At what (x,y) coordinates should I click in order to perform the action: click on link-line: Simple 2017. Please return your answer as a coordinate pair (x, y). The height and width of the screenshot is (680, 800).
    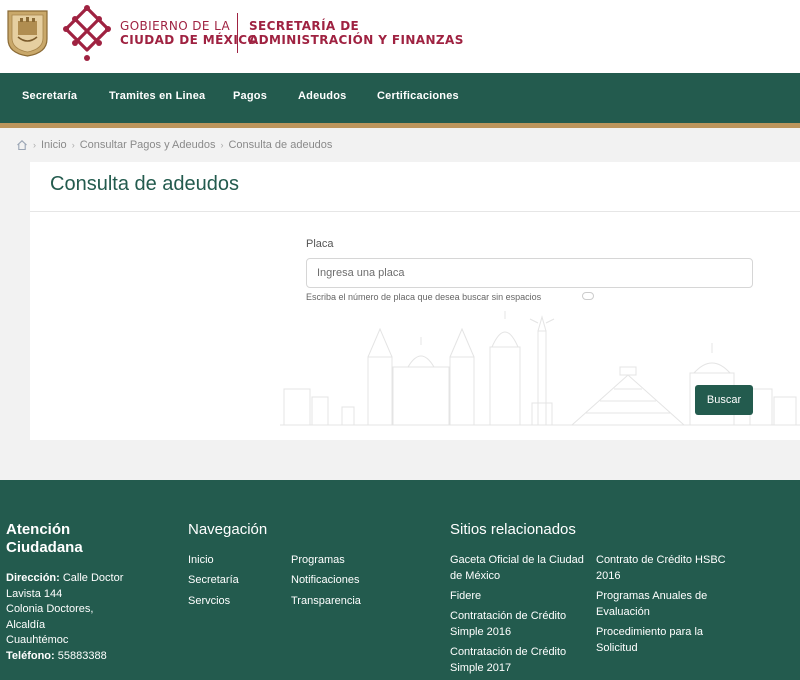
    Looking at the image, I should click on (481, 667).